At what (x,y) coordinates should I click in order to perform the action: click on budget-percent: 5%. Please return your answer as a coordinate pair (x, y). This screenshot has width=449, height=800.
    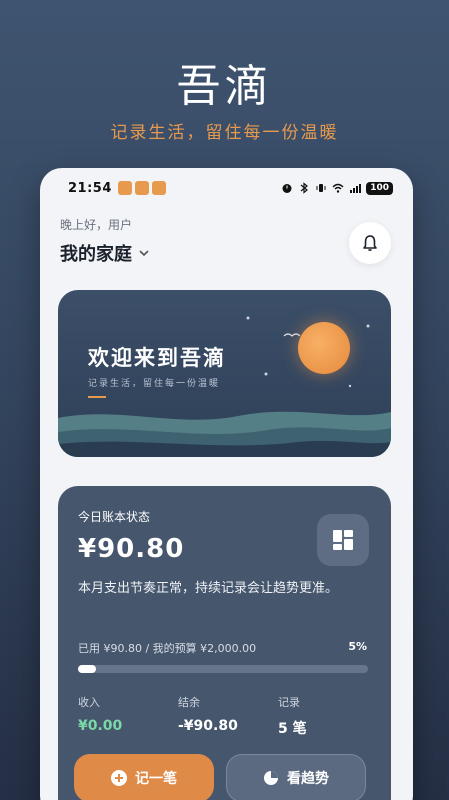
    Looking at the image, I should click on (357, 646).